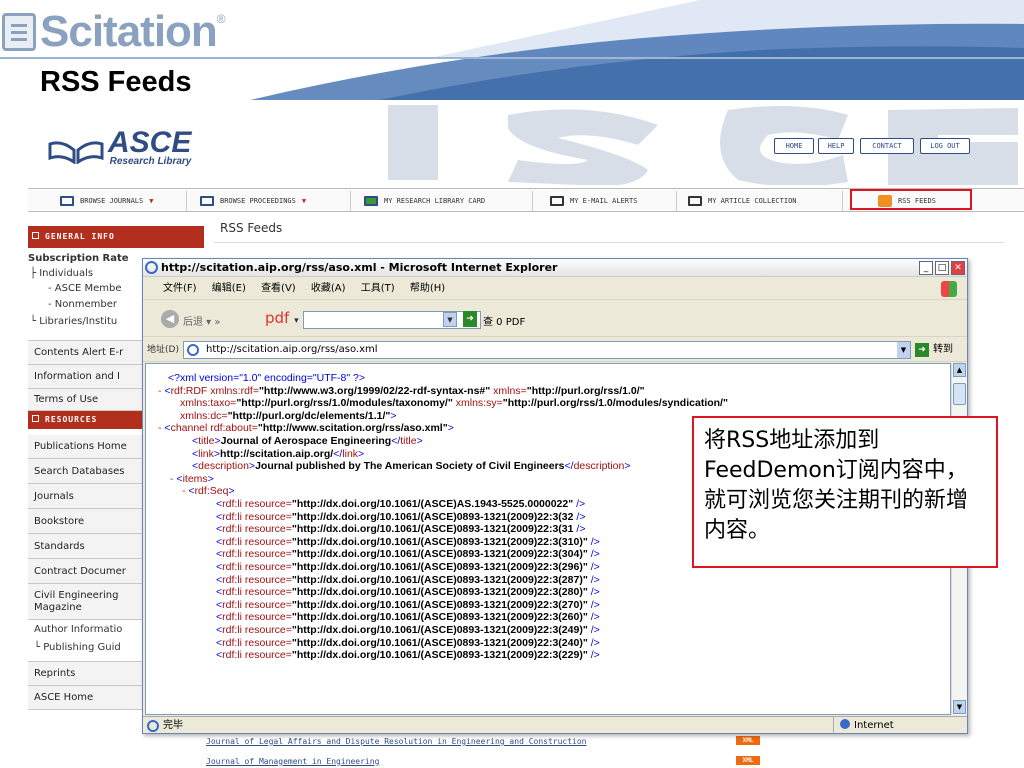 This screenshot has height=768, width=1024. What do you see at coordinates (106, 201) in the screenshot?
I see `nav-browse-journals: BROWSE JOURNALS ▼` at bounding box center [106, 201].